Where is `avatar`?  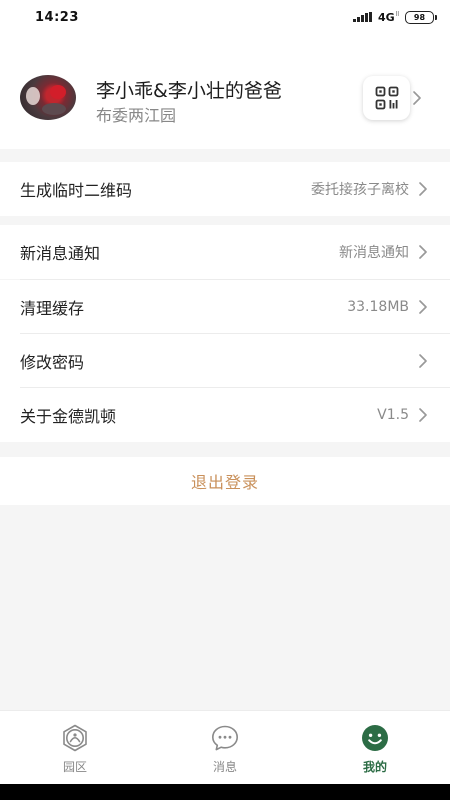 avatar is located at coordinates (48, 97).